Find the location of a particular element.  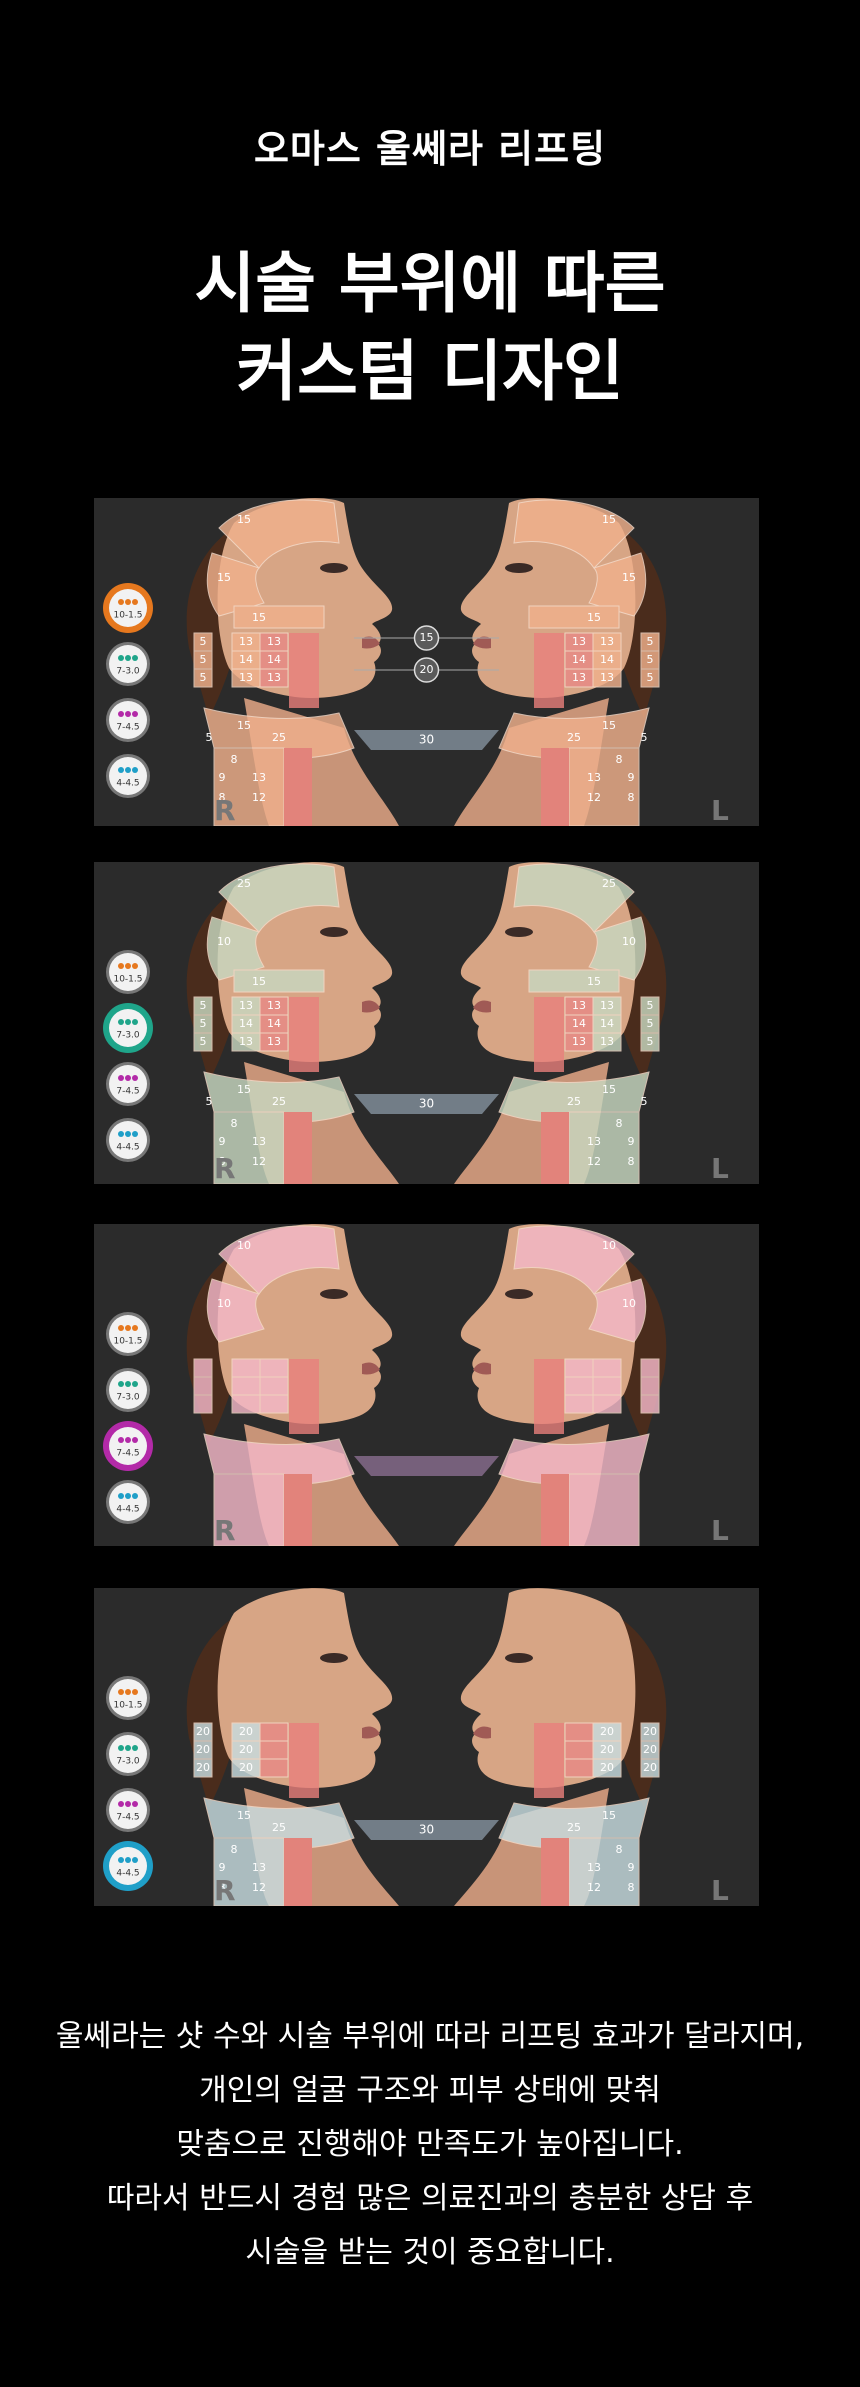

forehead-count: 10 is located at coordinates (609, 1245).